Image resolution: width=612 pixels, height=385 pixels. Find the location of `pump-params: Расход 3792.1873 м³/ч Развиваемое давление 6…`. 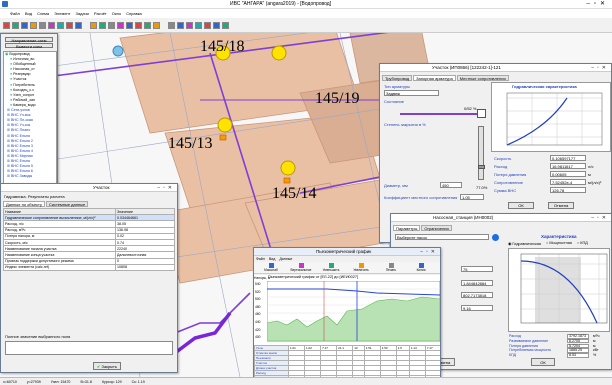

pump-params: Расход 3792.1873 м³/ч Развиваемое давление 6… is located at coordinates (559, 346).